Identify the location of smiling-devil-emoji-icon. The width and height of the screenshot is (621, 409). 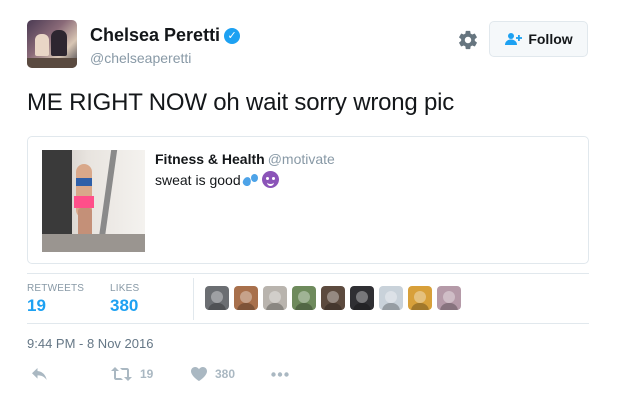
(270, 179).